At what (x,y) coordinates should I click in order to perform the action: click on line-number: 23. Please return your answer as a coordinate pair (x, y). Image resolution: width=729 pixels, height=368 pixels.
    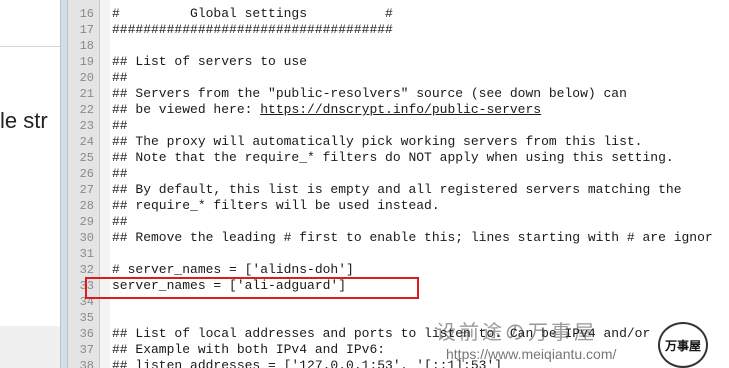
    Looking at the image, I should click on (86, 126).